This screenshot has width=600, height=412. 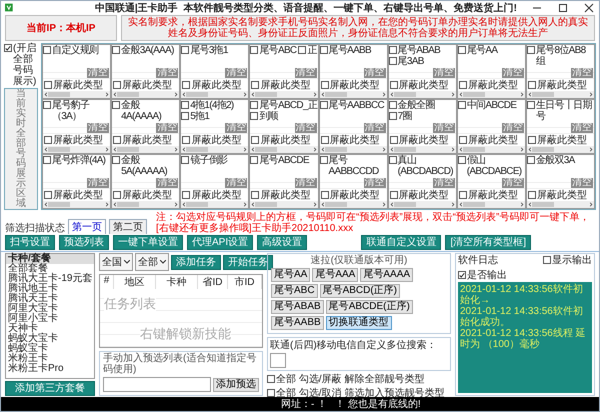 What do you see at coordinates (157, 384) in the screenshot?
I see `number-input` at bounding box center [157, 384].